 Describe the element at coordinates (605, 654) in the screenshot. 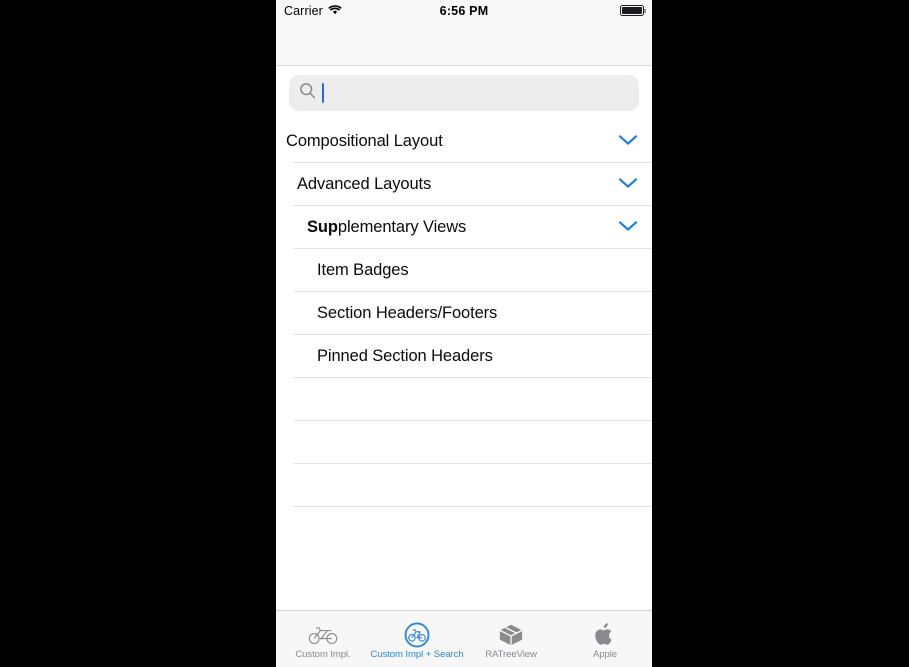

I see `tab-label: Apple` at that location.